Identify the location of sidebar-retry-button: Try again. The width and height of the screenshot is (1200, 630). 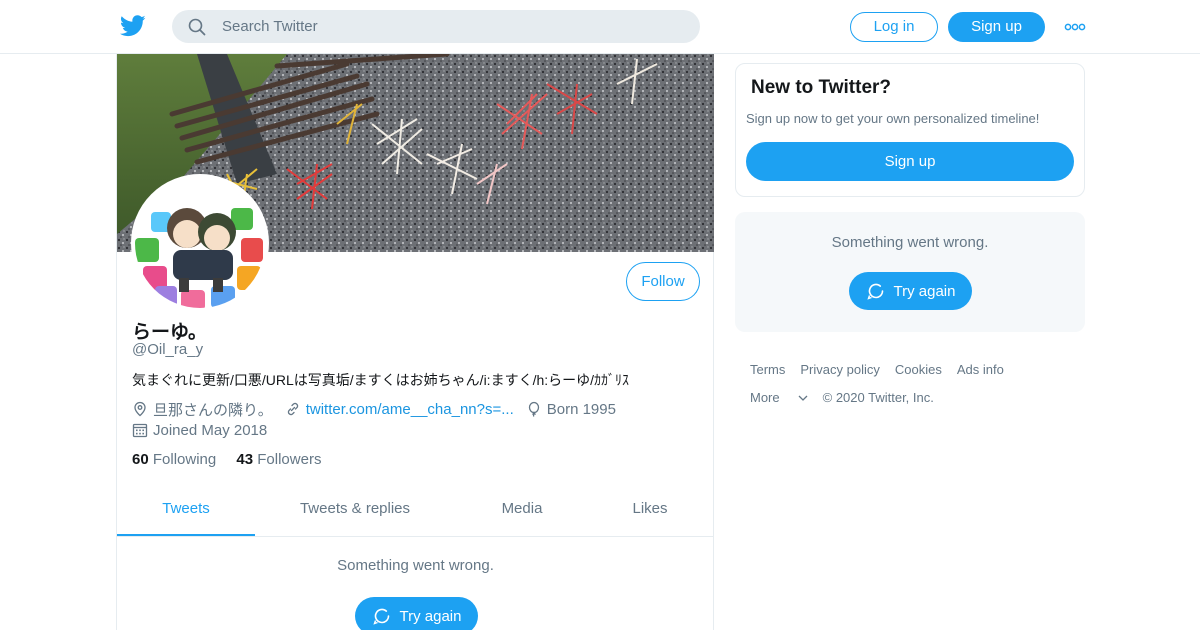
(910, 291).